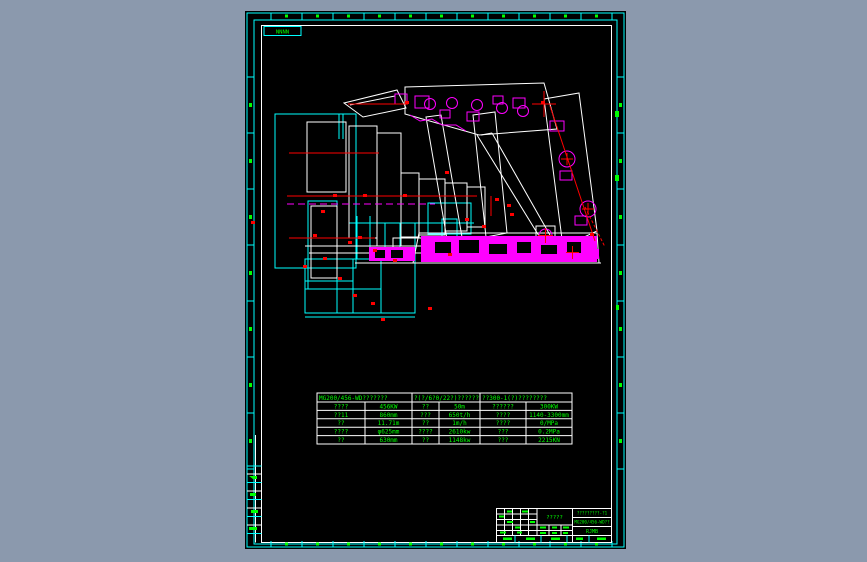  Describe the element at coordinates (459, 423) in the screenshot. I see `spec-cell: 1m/h` at that location.